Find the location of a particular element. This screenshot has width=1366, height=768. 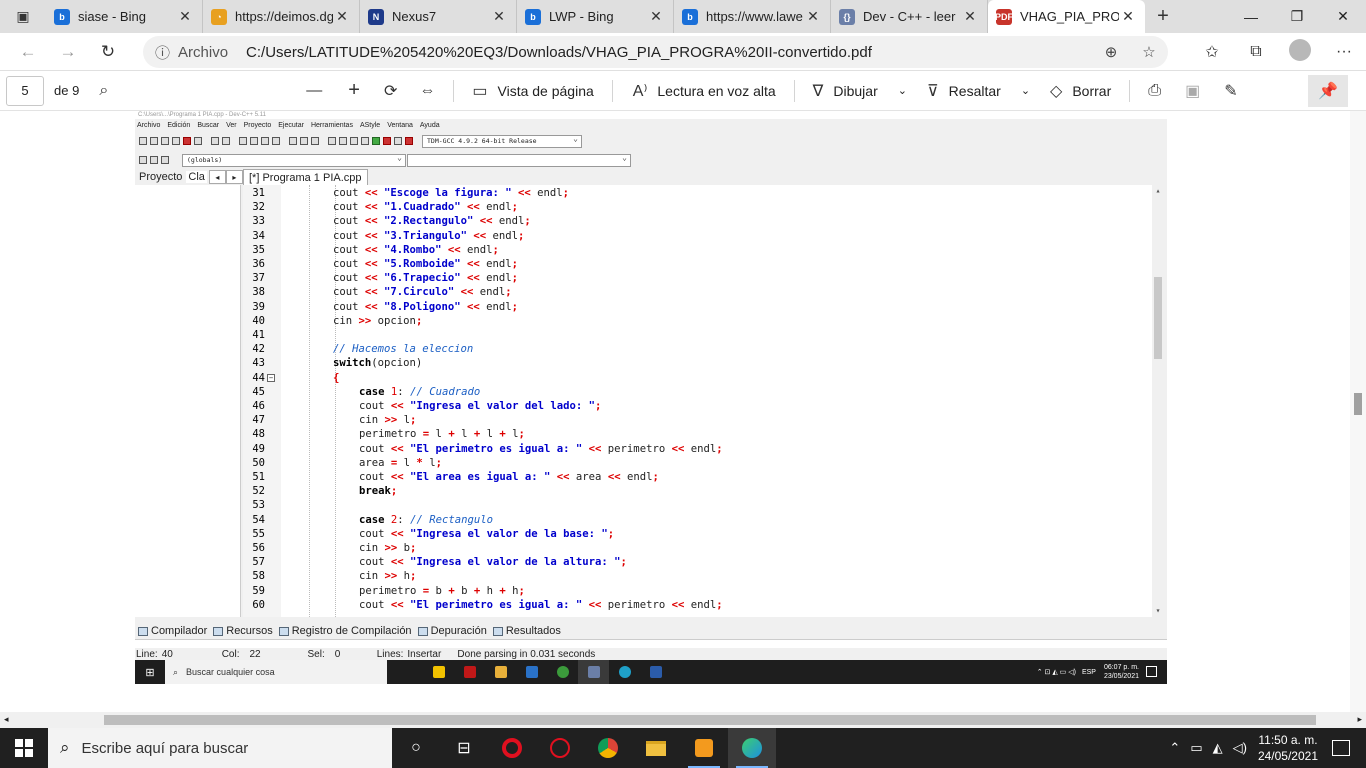

notification-center-icon is located at coordinates (1341, 748).